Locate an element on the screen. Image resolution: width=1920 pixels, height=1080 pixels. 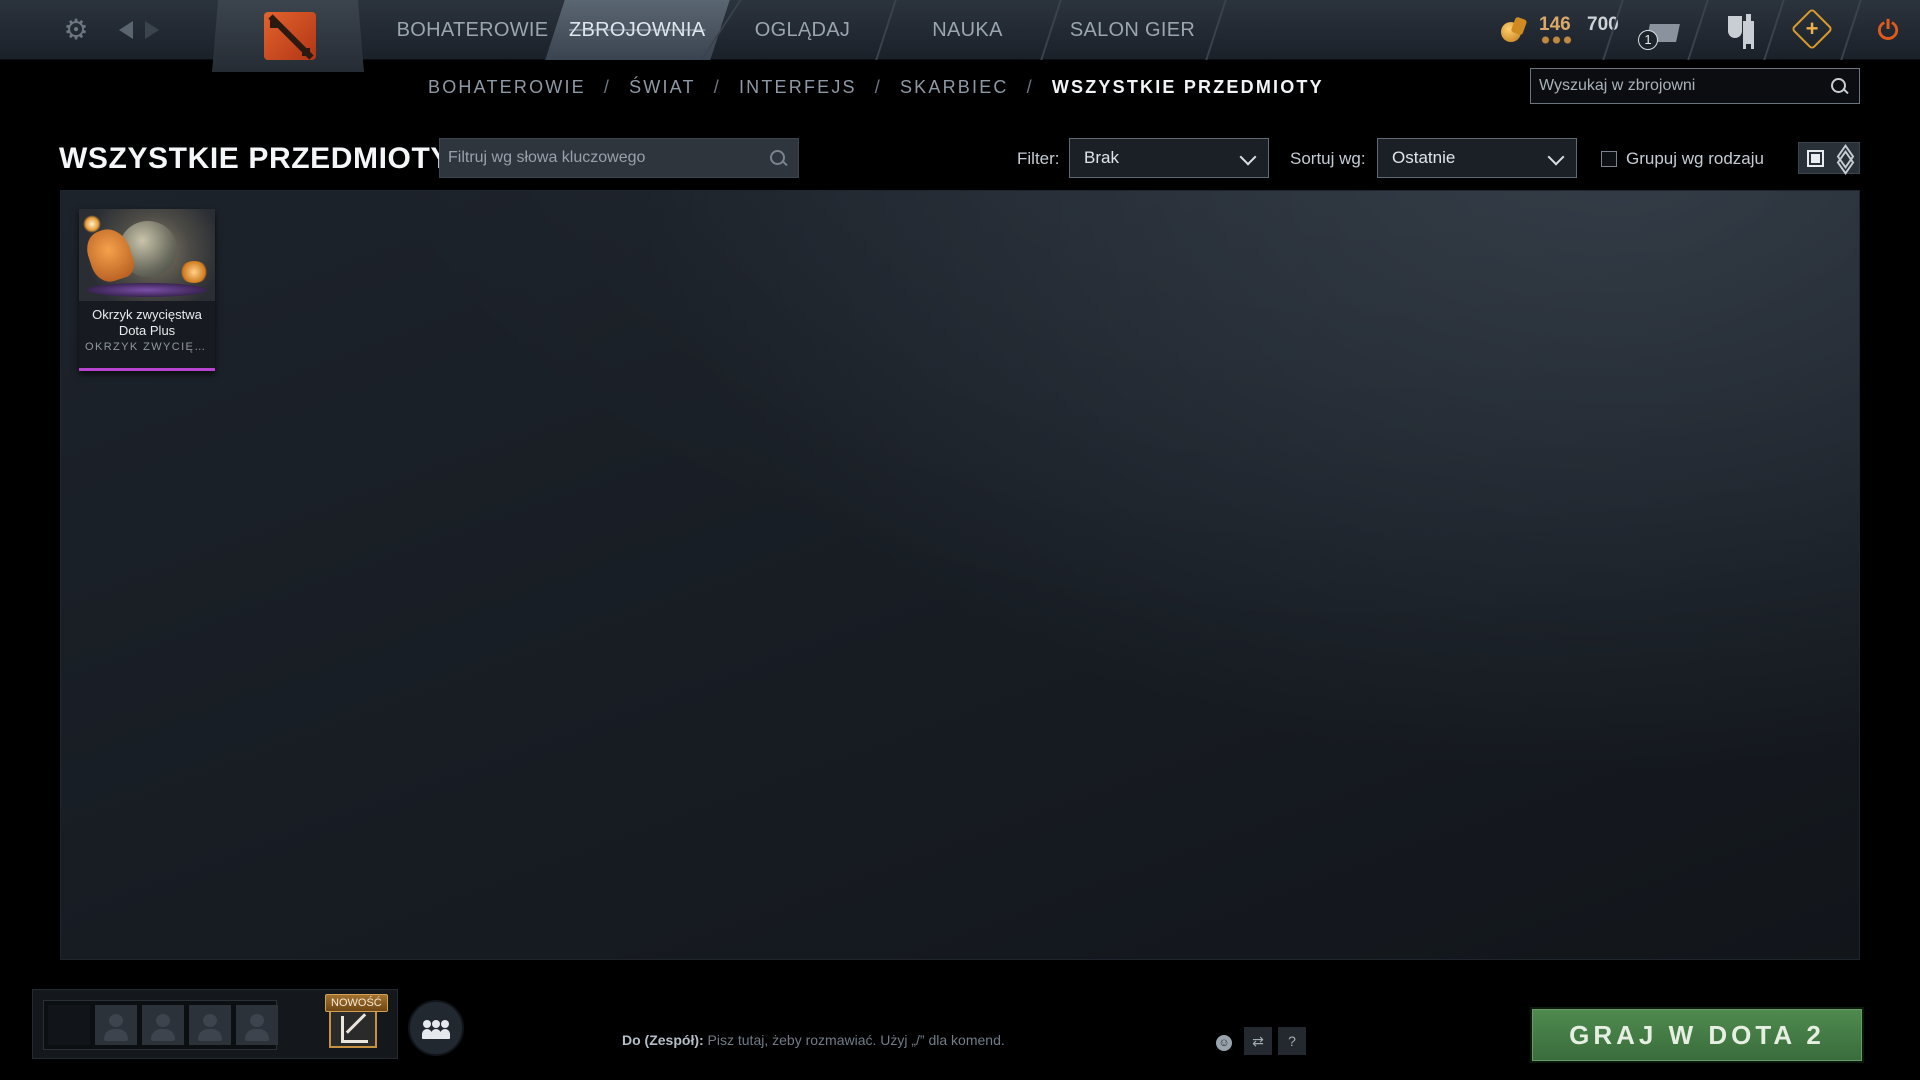
power-icon: ⏻ is located at coordinates (1888, 30).